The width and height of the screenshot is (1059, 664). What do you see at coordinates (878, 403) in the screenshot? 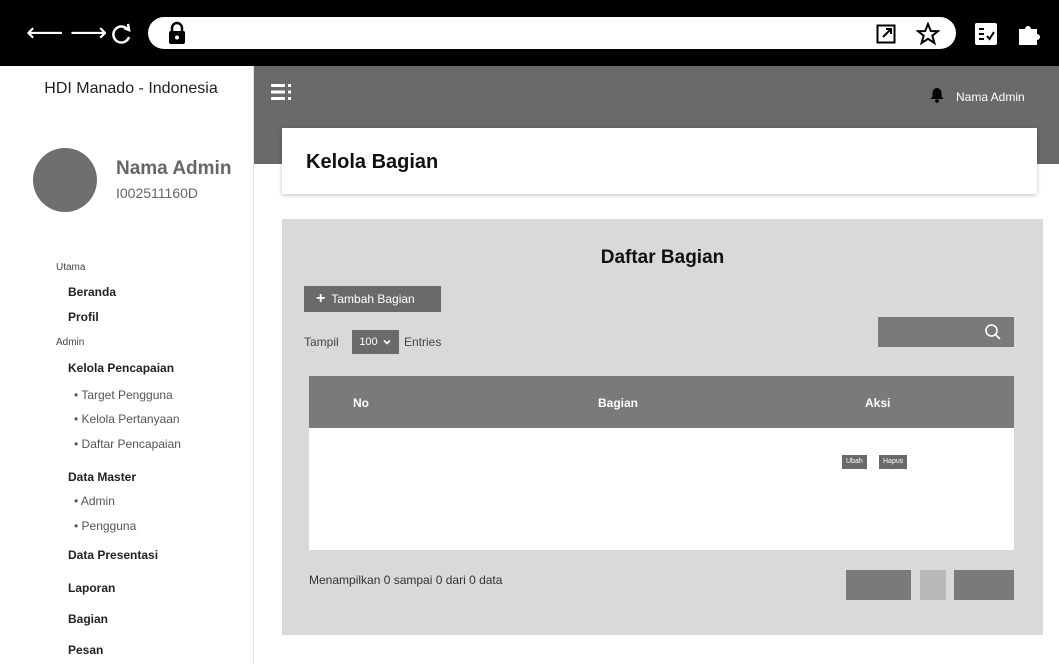
I see `column-header-aksi: Aksi` at bounding box center [878, 403].